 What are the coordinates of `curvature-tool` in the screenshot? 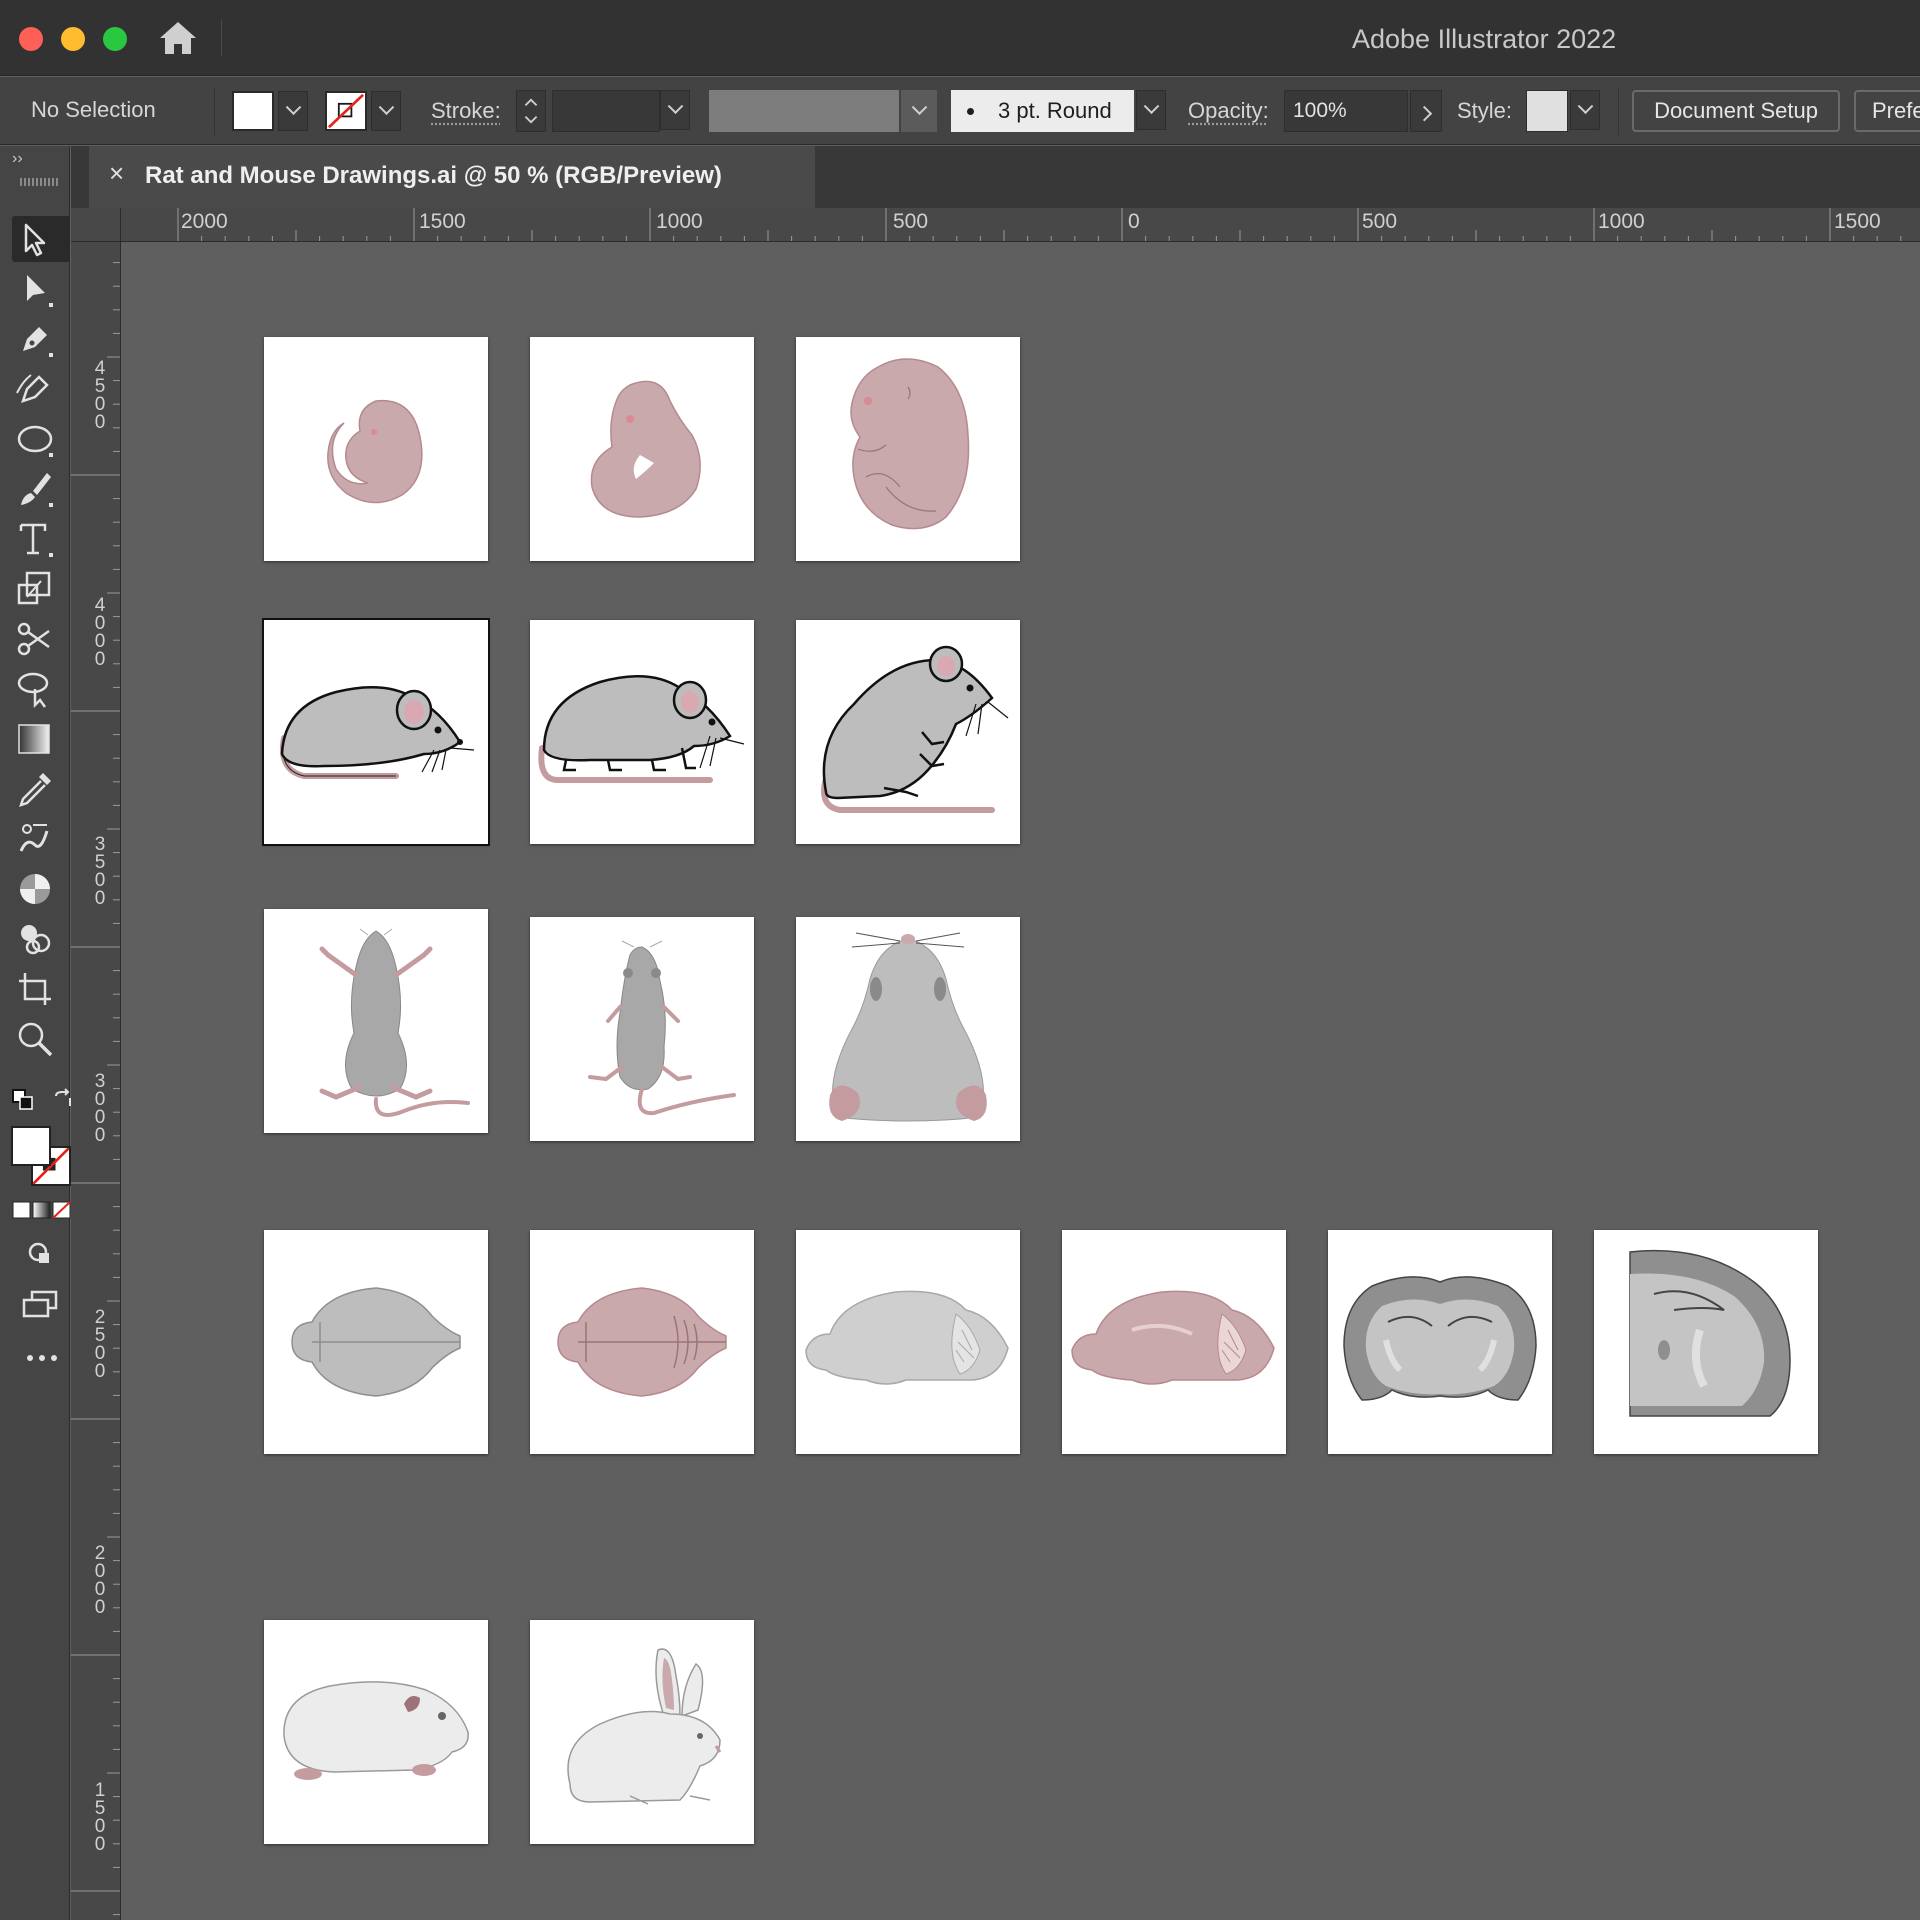 It's located at (42, 389).